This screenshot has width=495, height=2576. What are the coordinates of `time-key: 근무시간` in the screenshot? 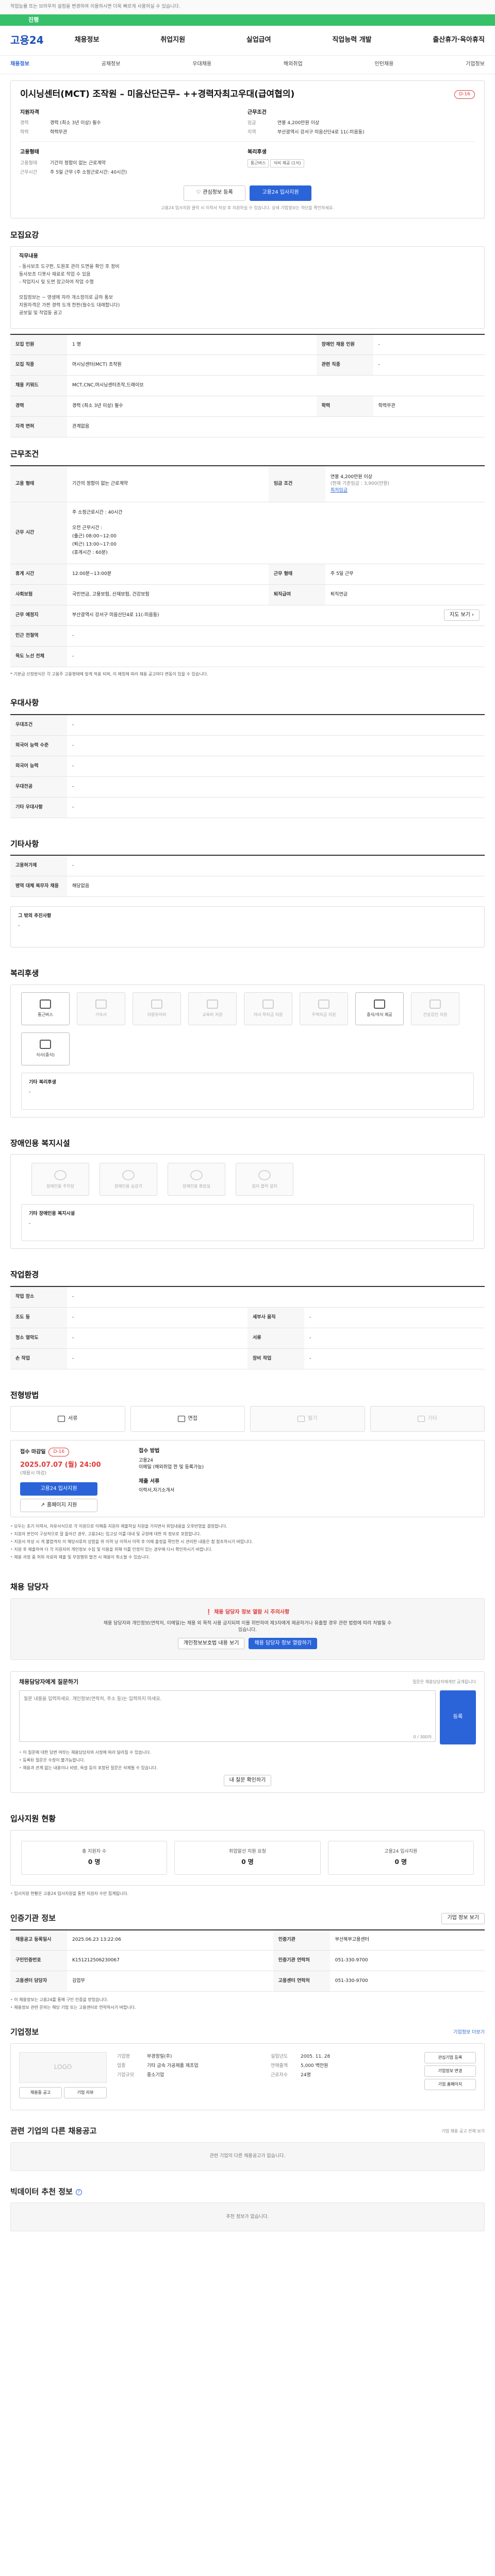 It's located at (29, 172).